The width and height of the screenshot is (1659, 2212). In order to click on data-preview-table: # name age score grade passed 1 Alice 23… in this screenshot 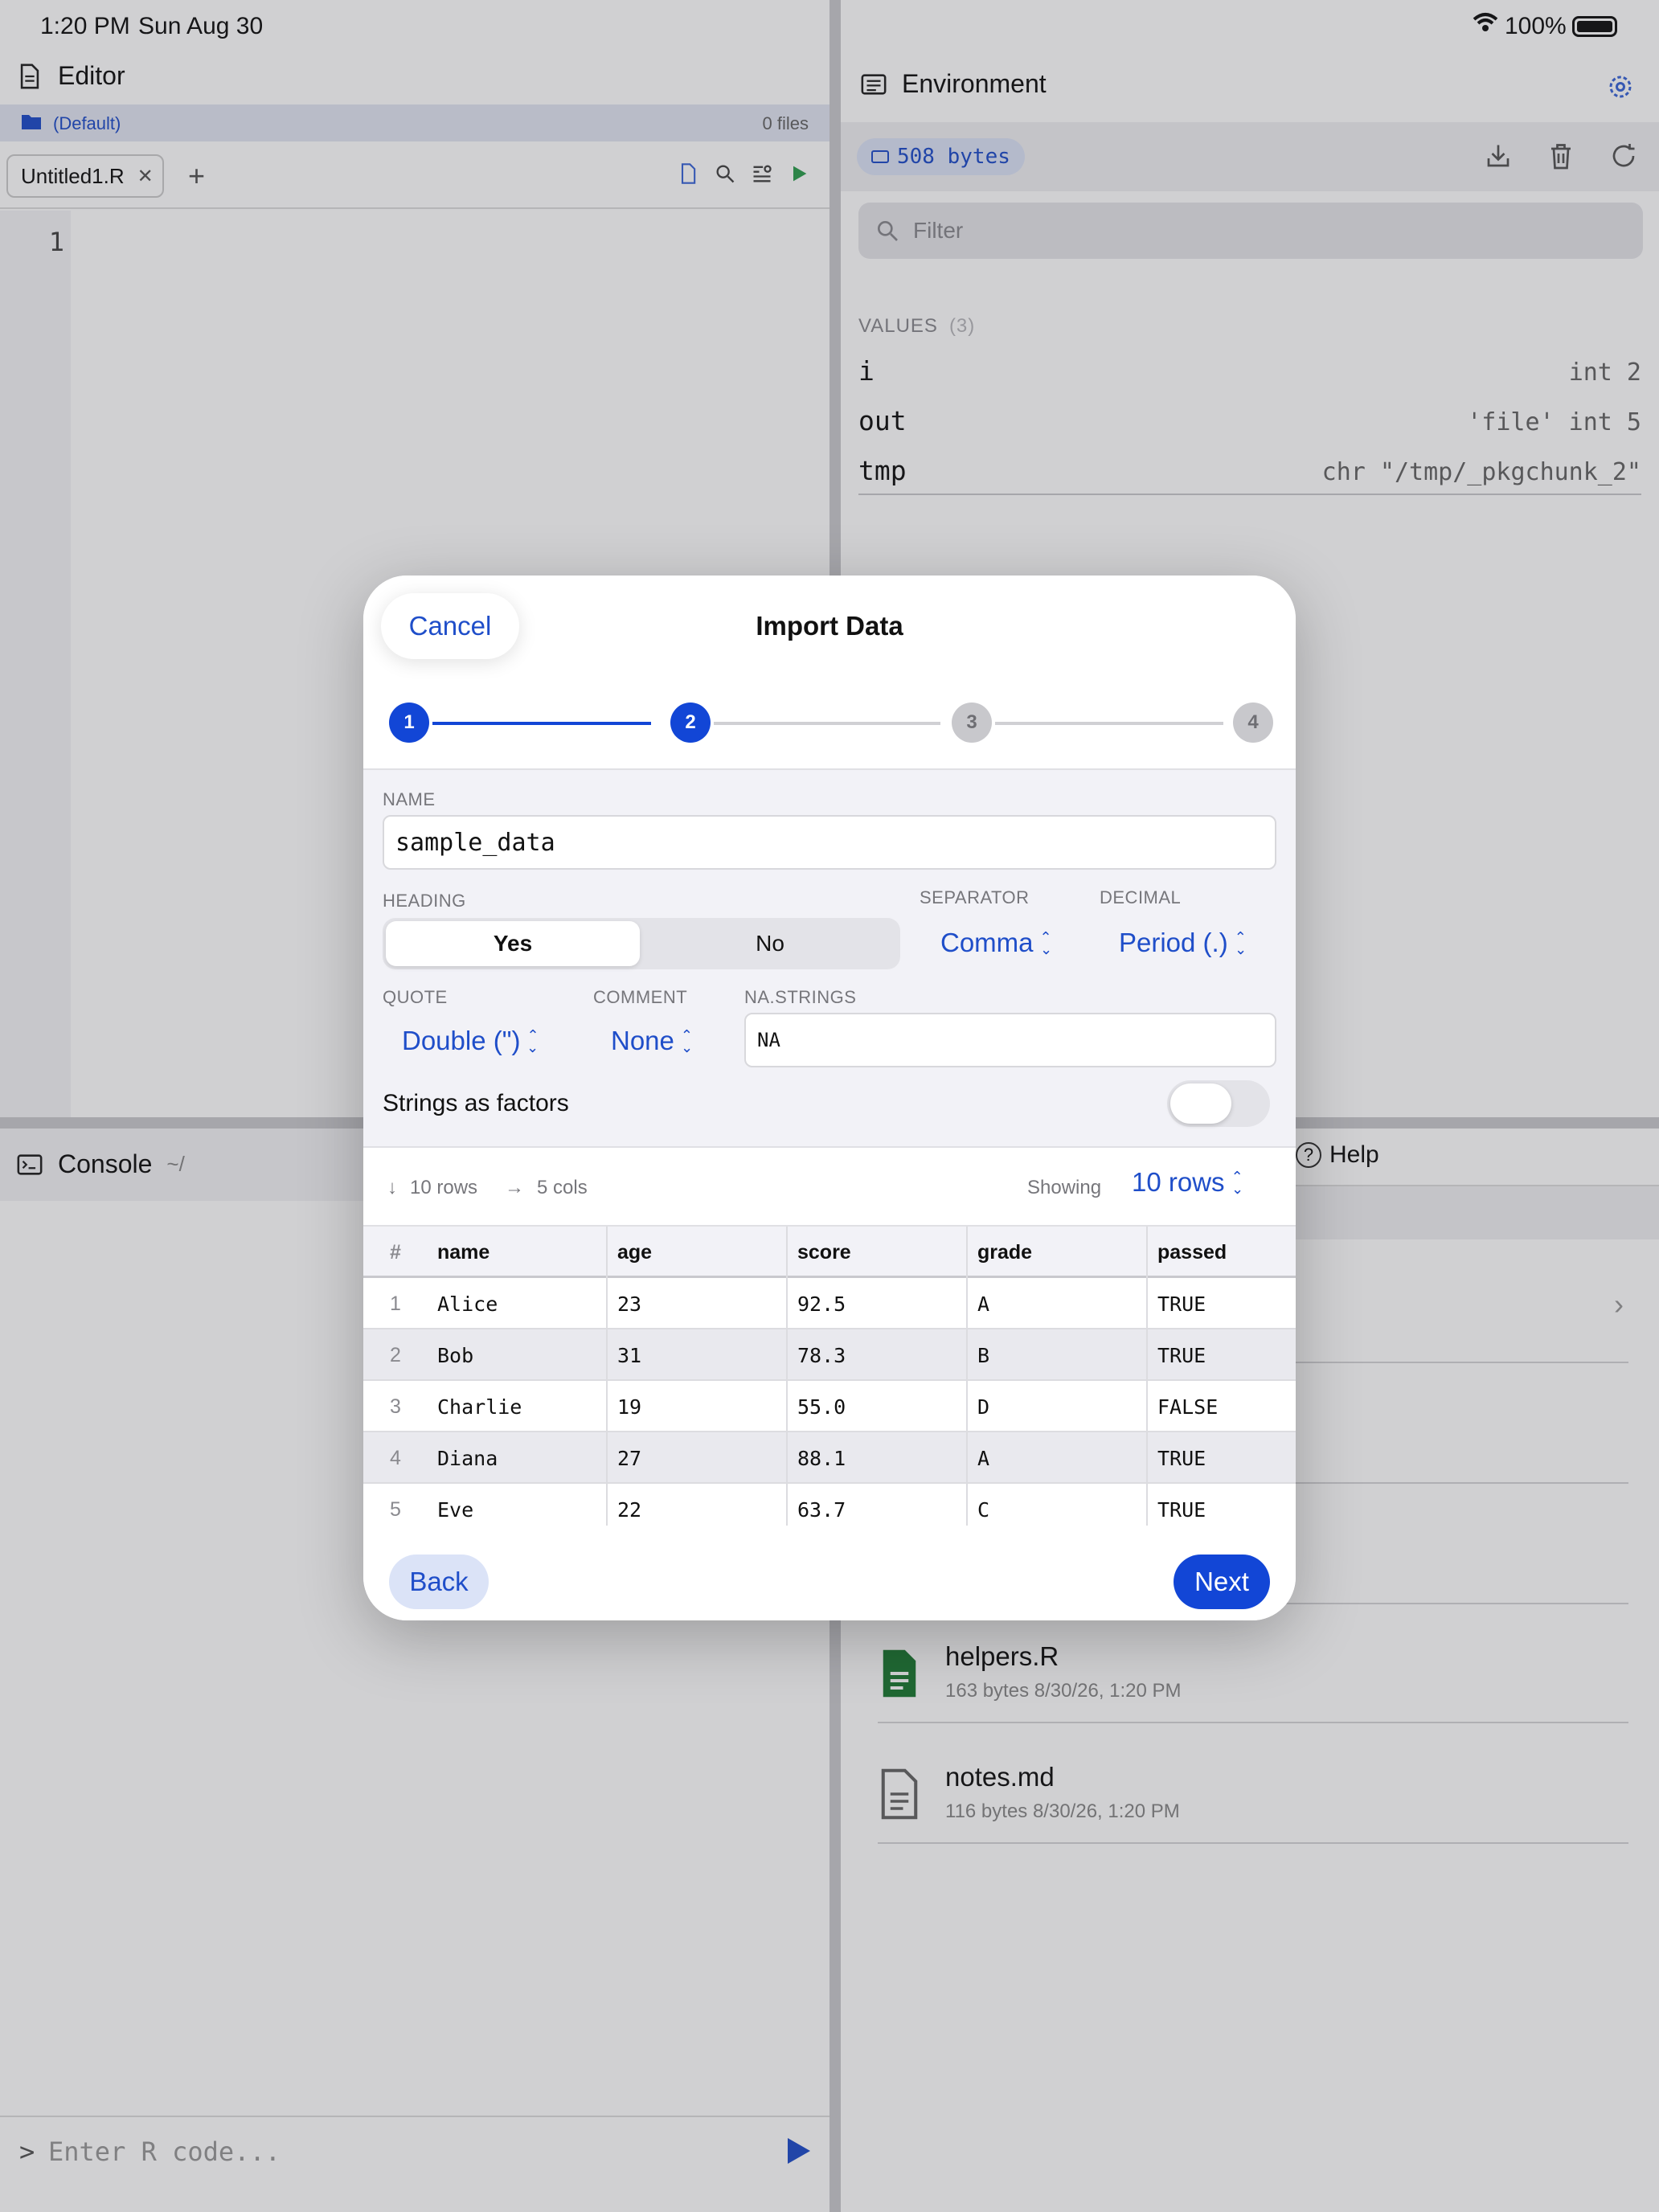, I will do `click(829, 1375)`.